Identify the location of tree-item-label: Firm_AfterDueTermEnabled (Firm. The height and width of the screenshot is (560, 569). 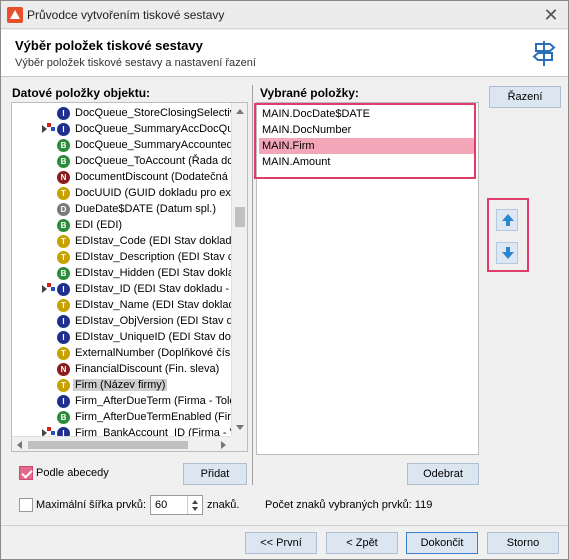
(158, 417).